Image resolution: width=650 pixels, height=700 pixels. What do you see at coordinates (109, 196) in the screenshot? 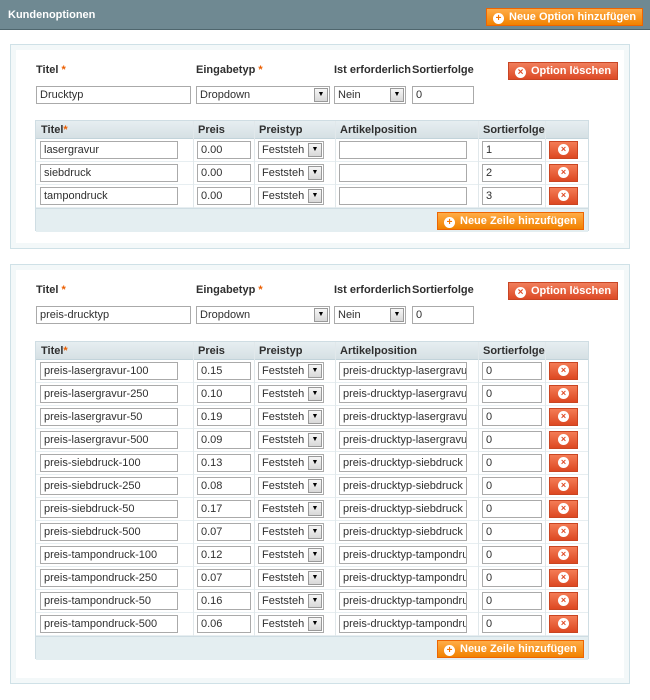
I see `row-title-input: tampondruck` at bounding box center [109, 196].